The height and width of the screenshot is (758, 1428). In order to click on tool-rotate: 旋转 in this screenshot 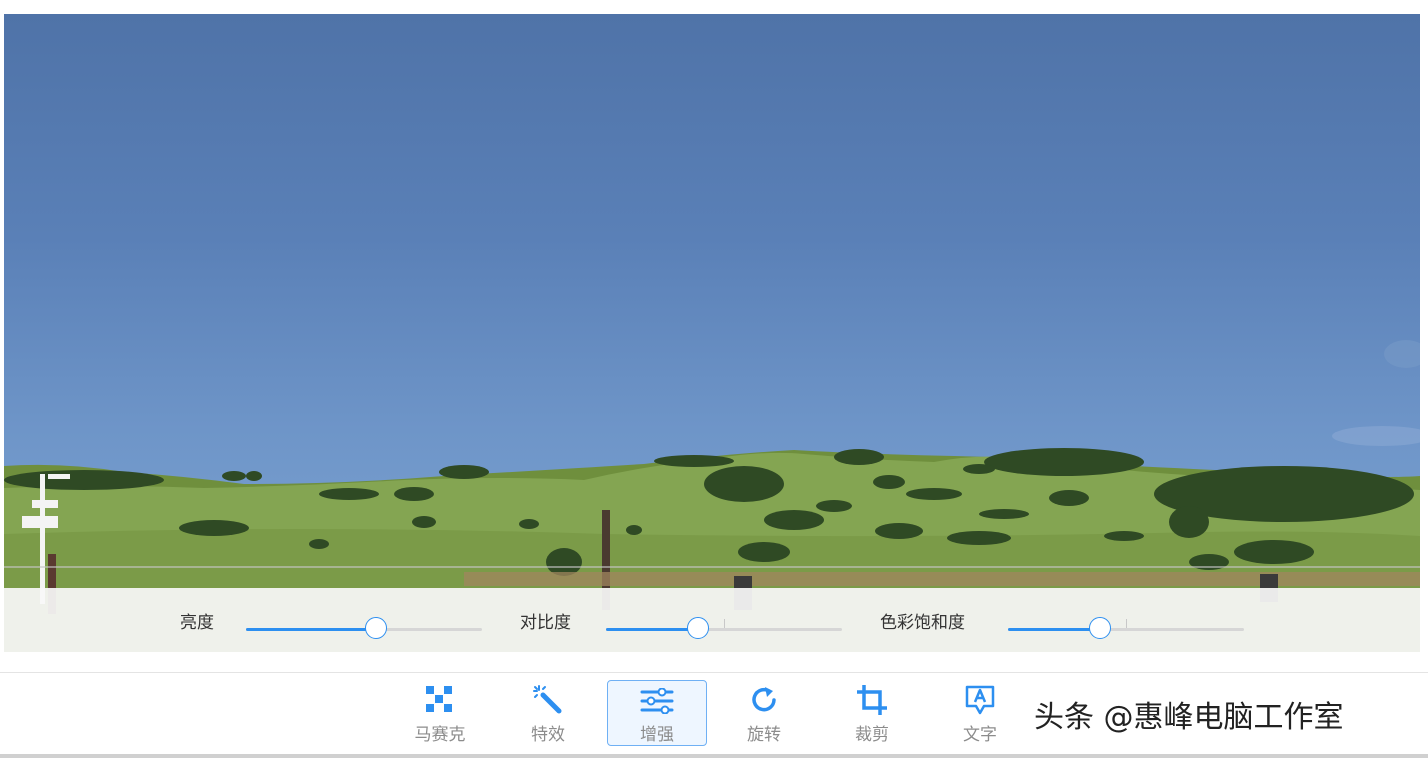, I will do `click(764, 713)`.